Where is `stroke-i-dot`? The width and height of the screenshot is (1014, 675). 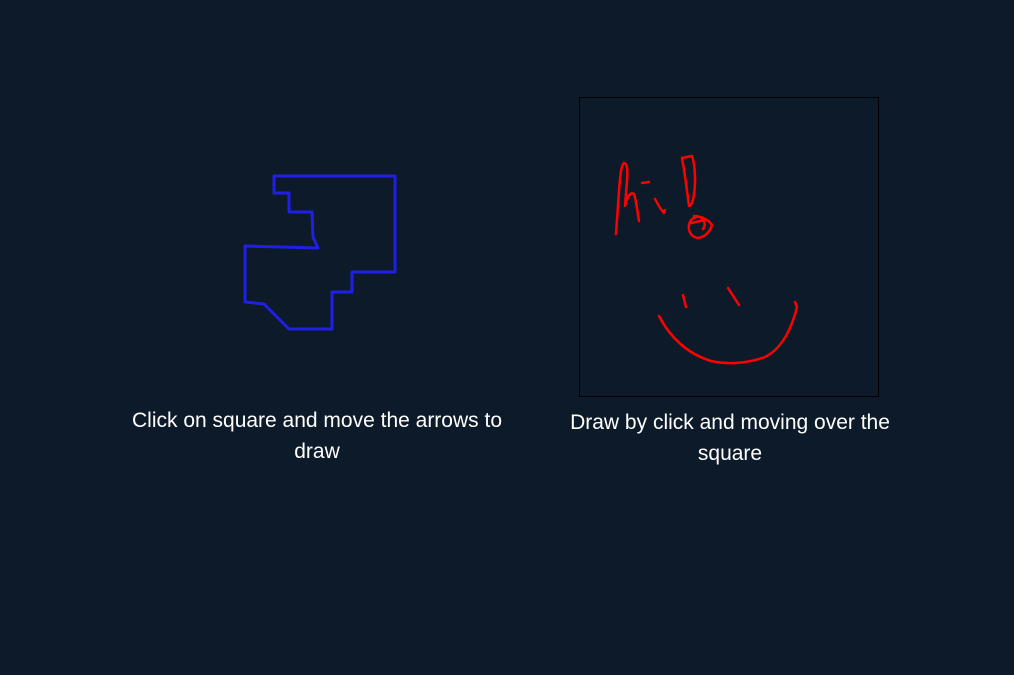 stroke-i-dot is located at coordinates (645, 182).